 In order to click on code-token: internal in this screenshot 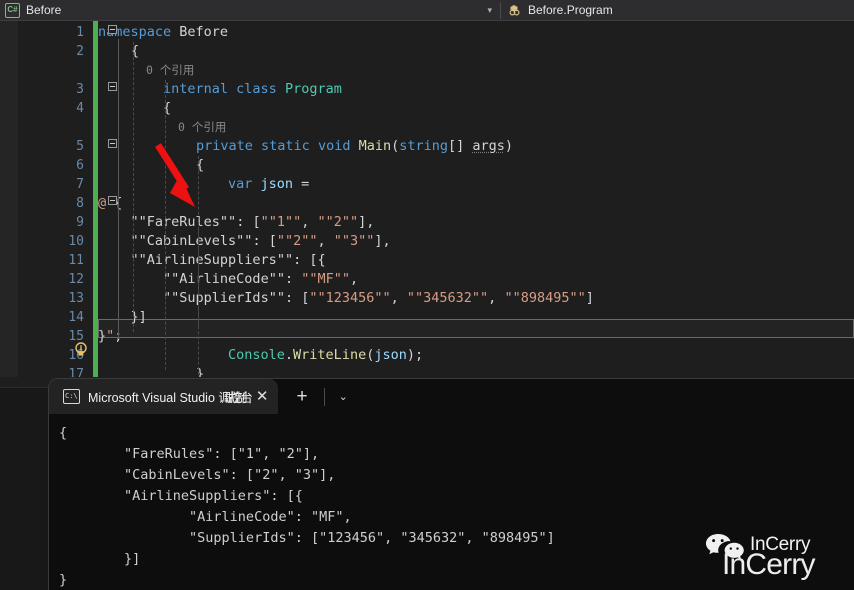, I will do `click(200, 89)`.